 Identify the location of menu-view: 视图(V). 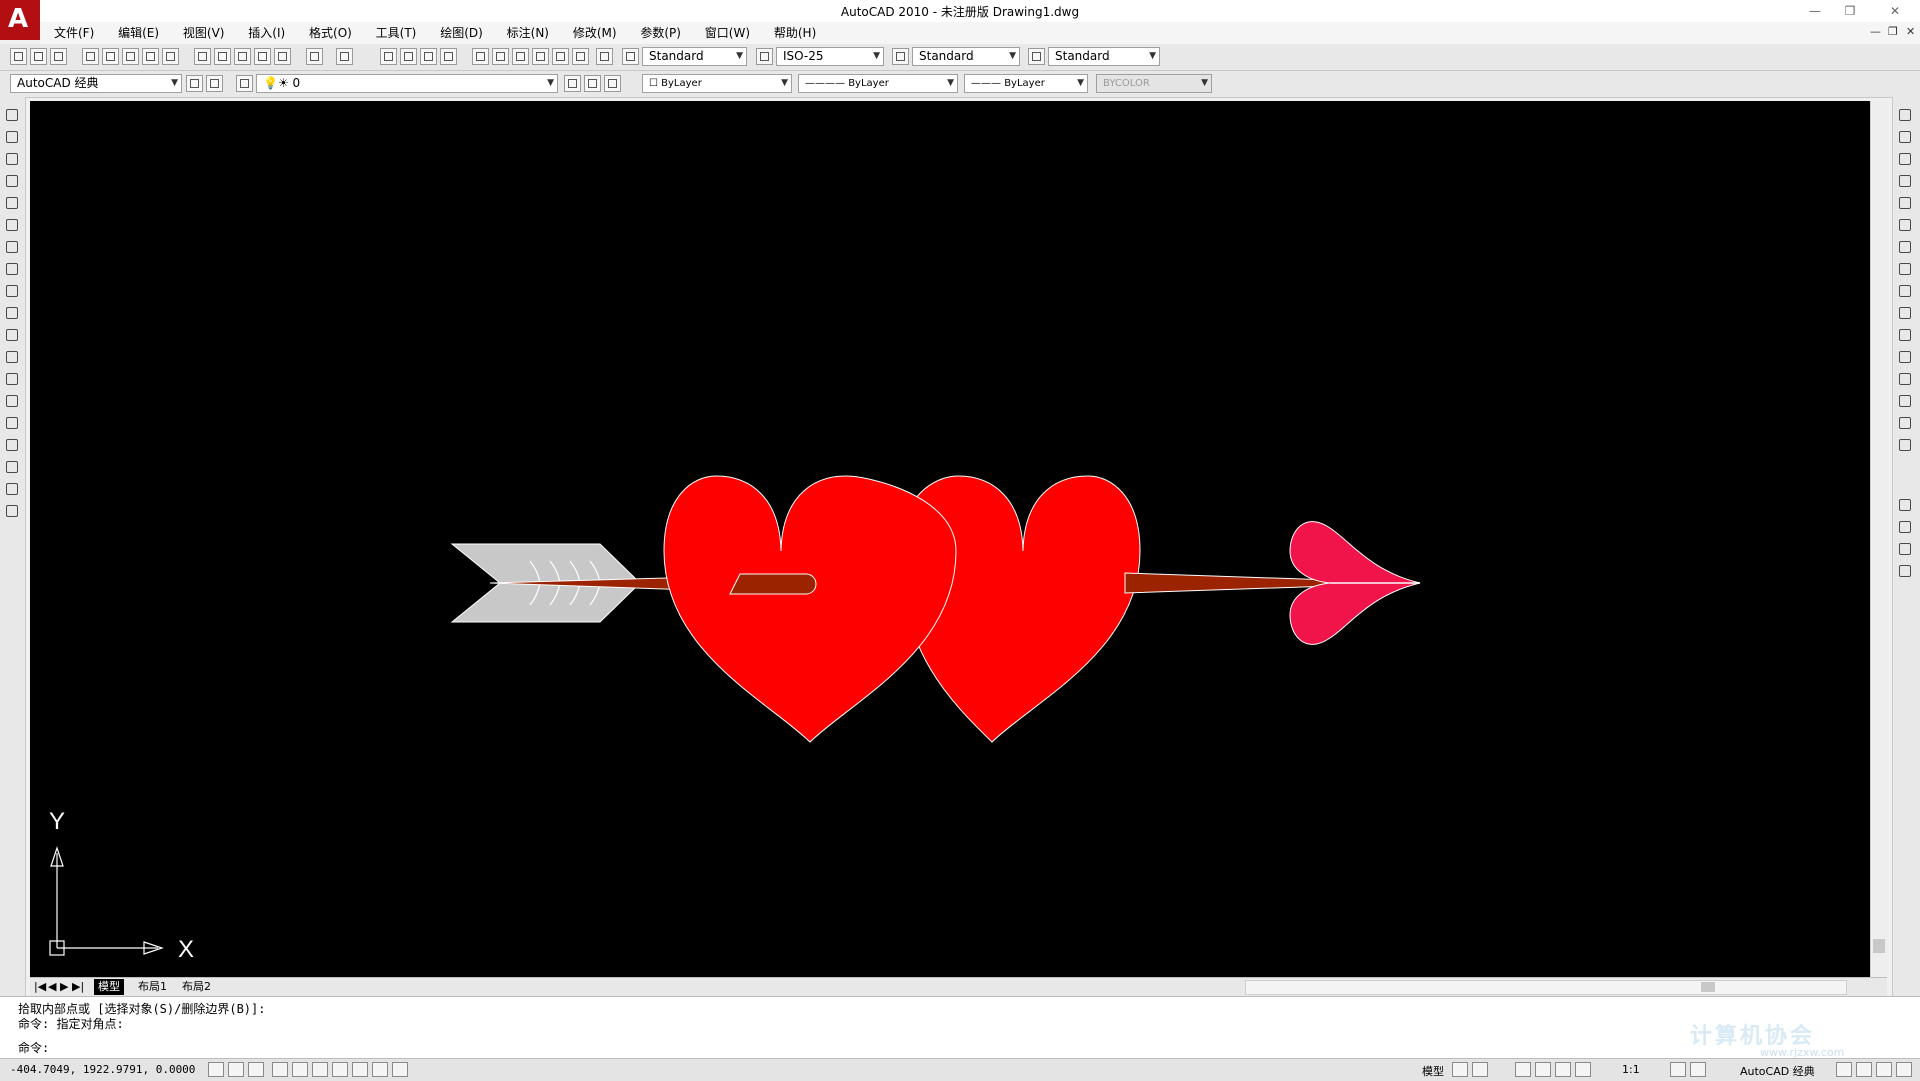
(204, 33).